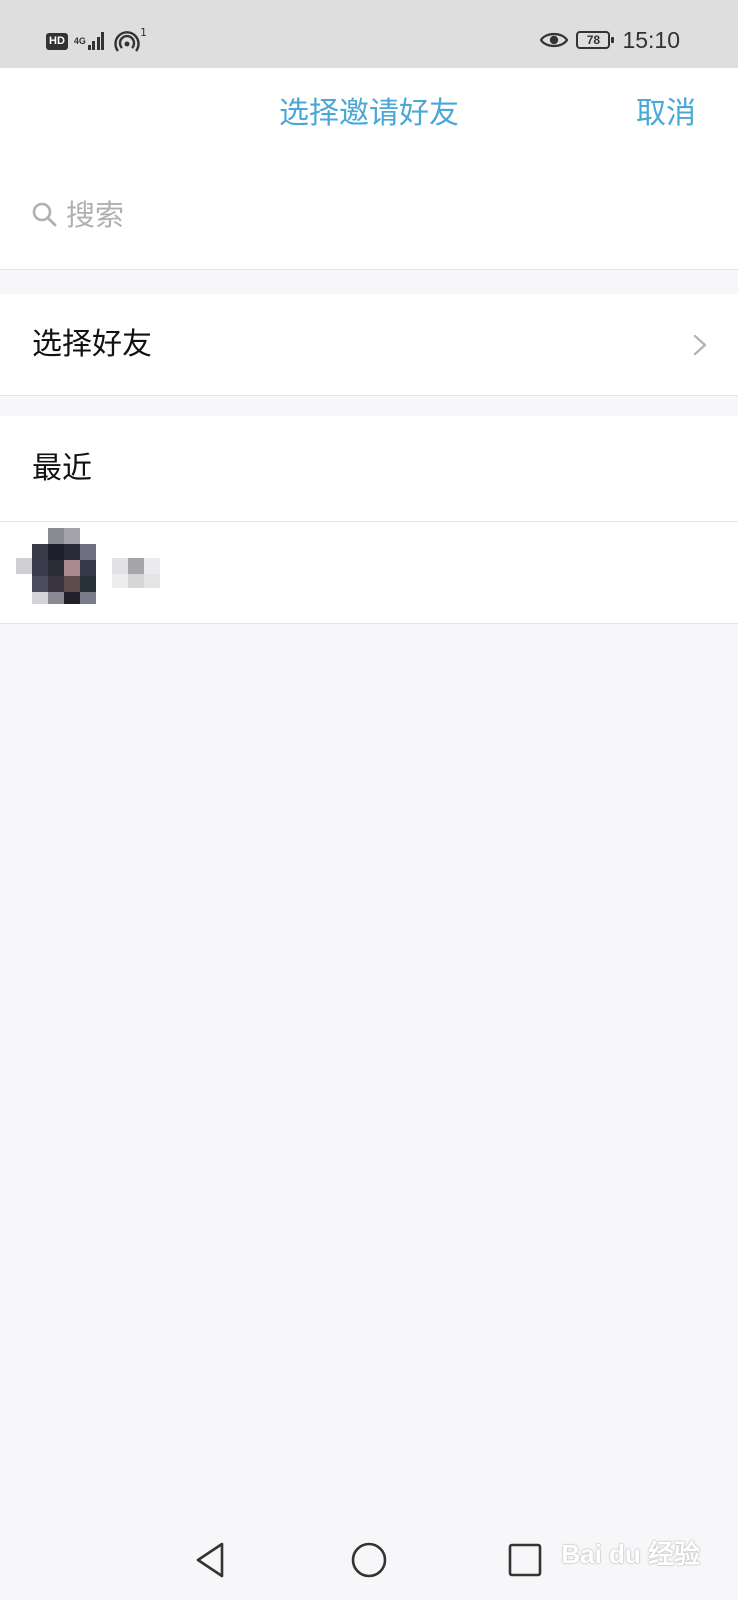  I want to click on back-triangle-icon, so click(212, 1560).